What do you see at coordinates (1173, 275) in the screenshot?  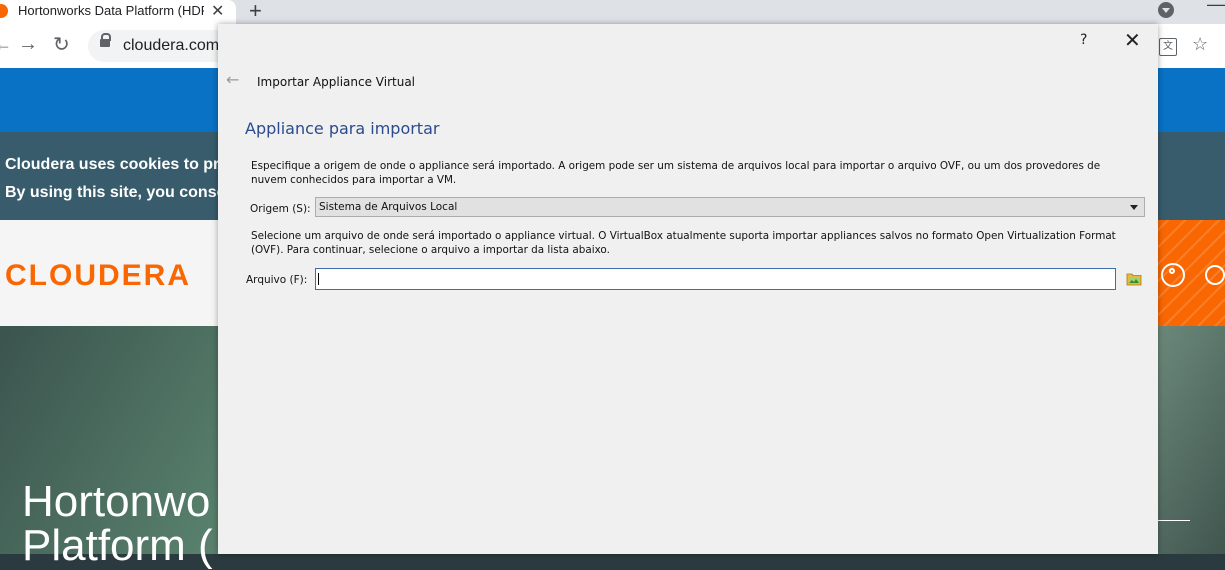 I see `user-icon` at bounding box center [1173, 275].